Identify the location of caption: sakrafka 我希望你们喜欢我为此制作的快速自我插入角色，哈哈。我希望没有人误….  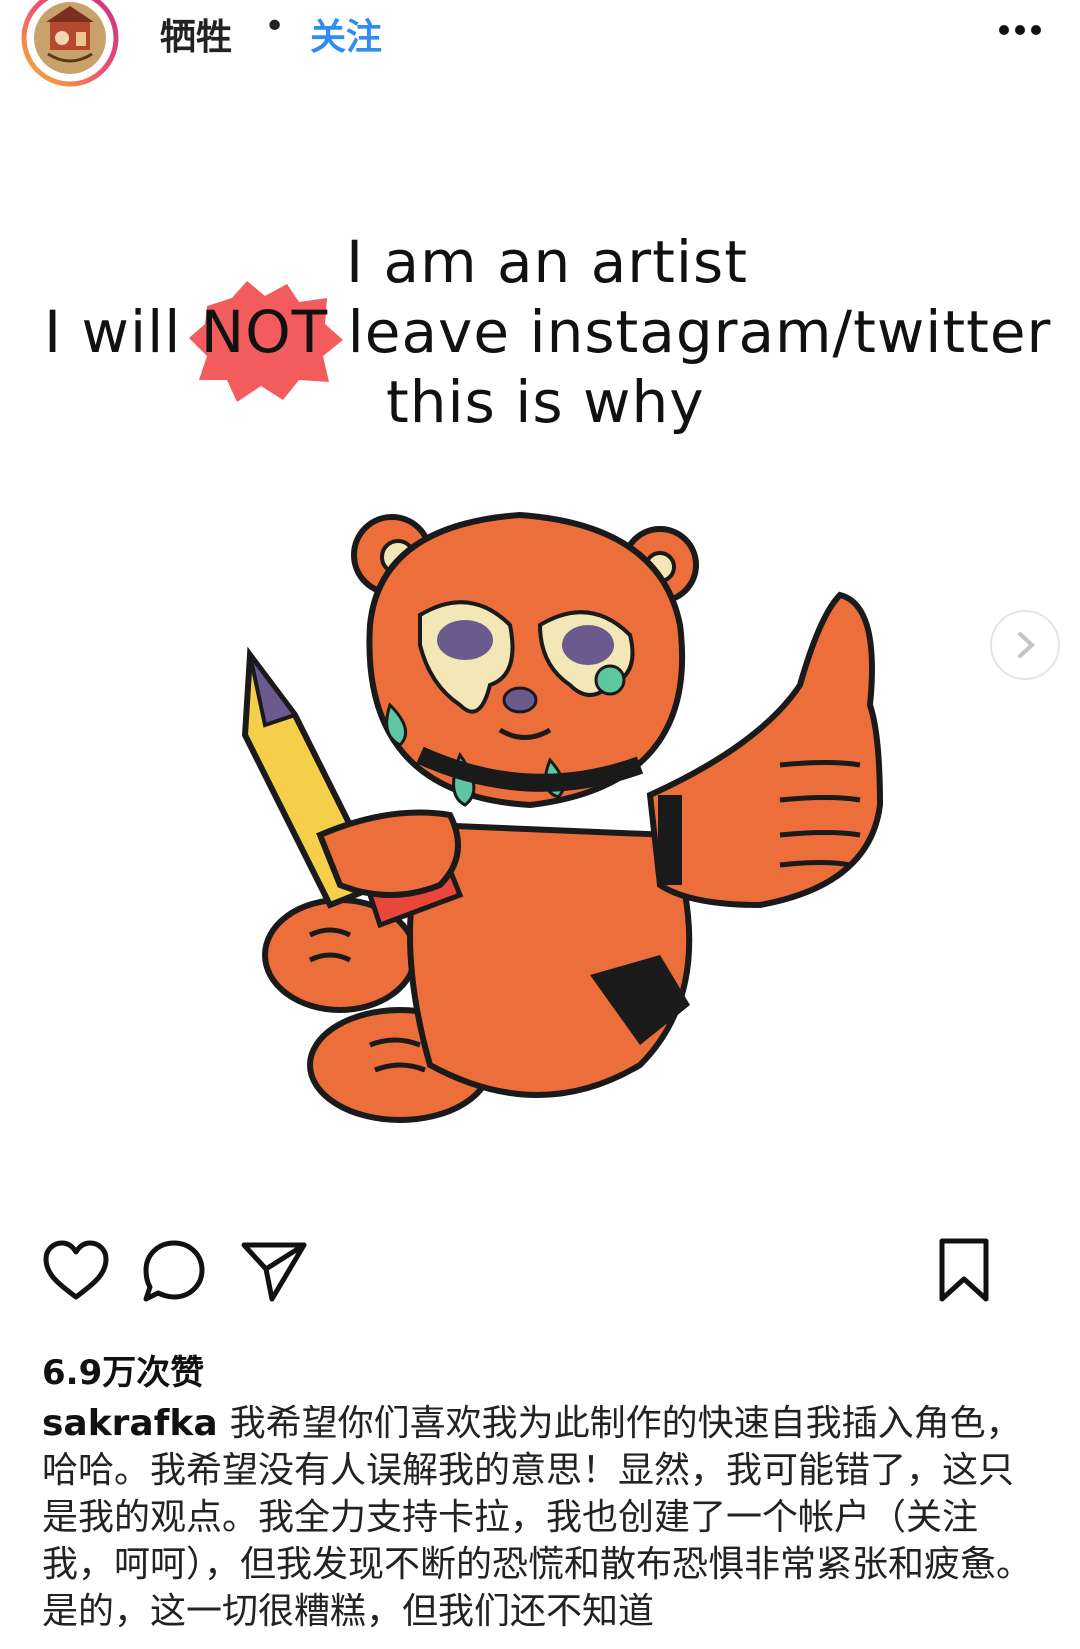
(542, 1517).